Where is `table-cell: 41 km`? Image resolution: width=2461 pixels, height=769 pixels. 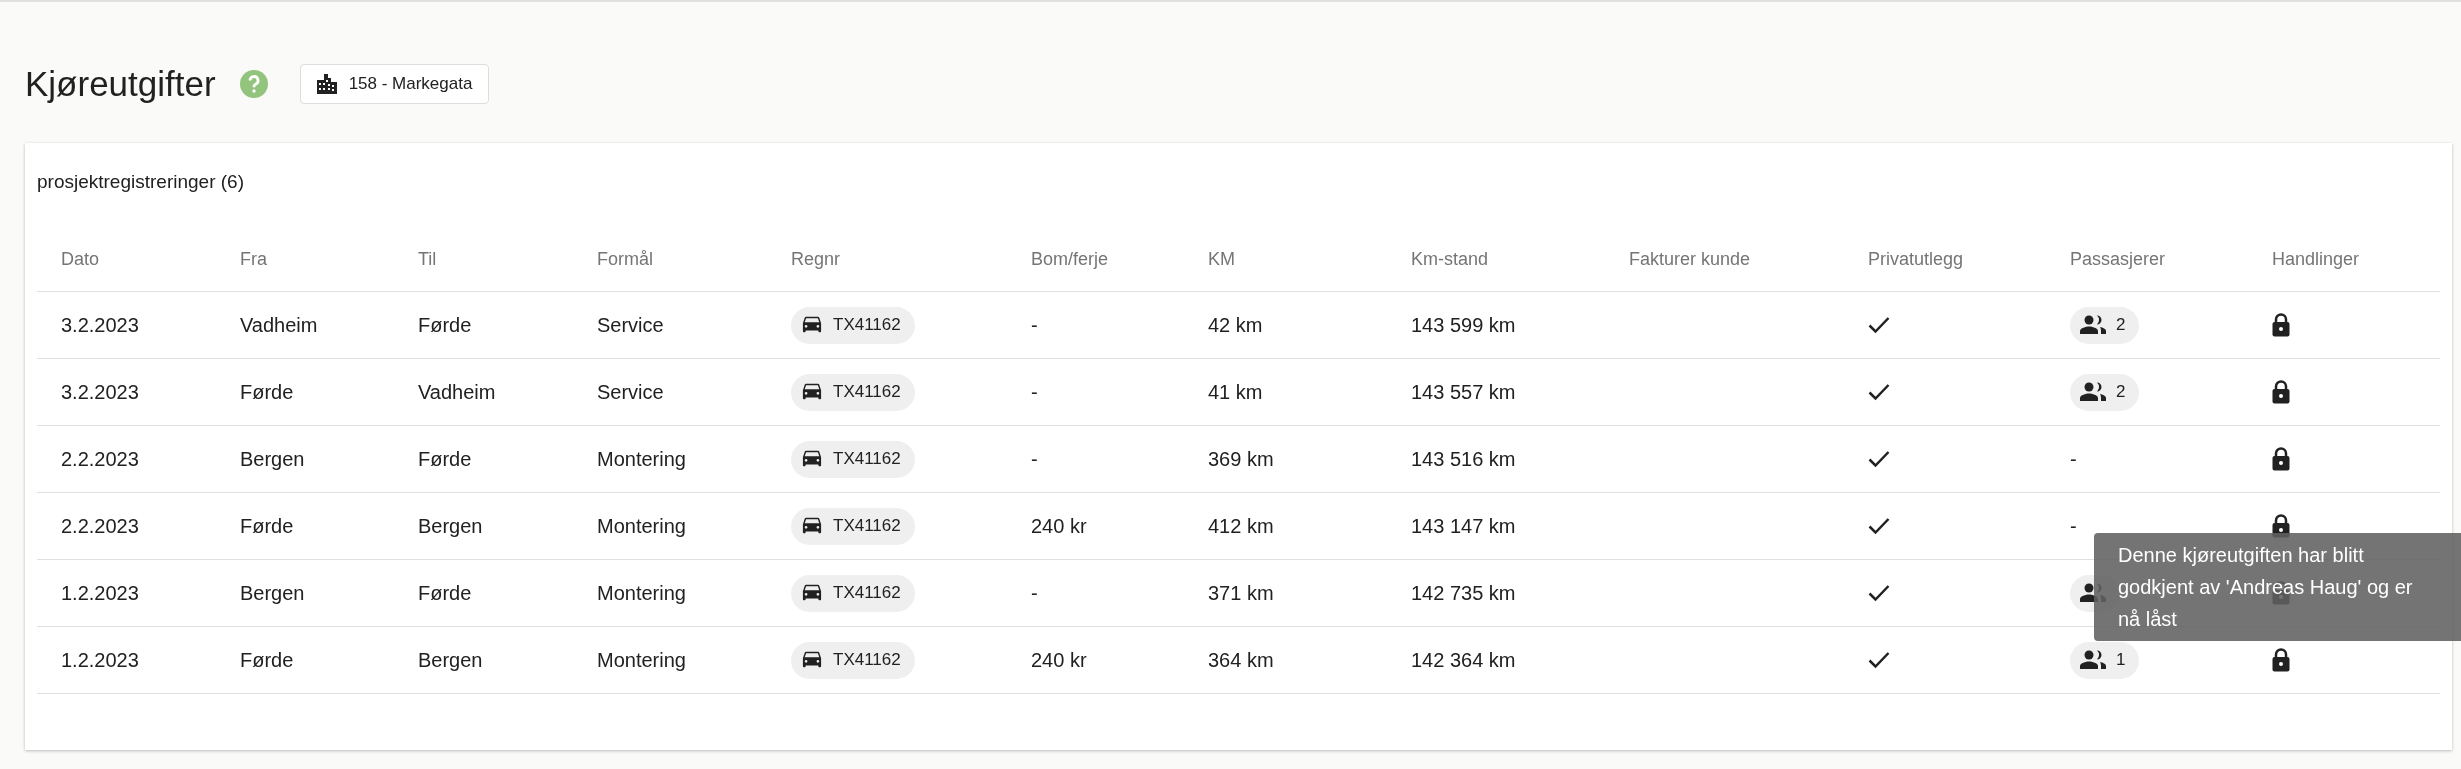 table-cell: 41 km is located at coordinates (1235, 392).